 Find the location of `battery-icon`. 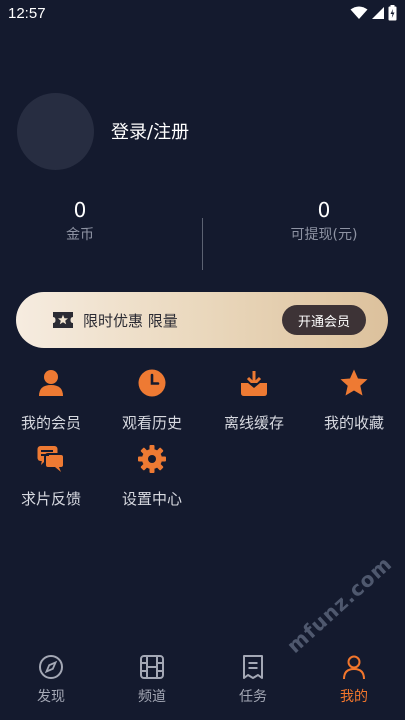

battery-icon is located at coordinates (392, 13).